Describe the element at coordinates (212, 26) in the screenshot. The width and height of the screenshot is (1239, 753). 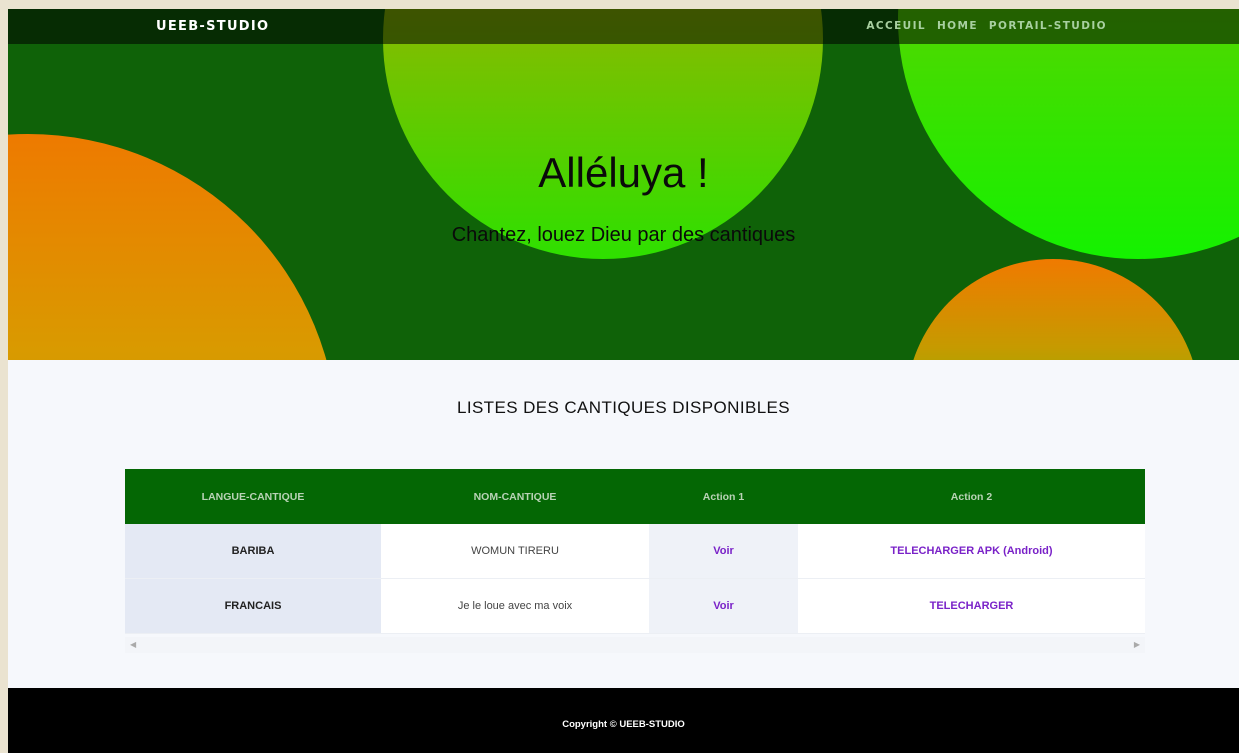
I see `brand-logo: UEEB-STUDIO` at that location.